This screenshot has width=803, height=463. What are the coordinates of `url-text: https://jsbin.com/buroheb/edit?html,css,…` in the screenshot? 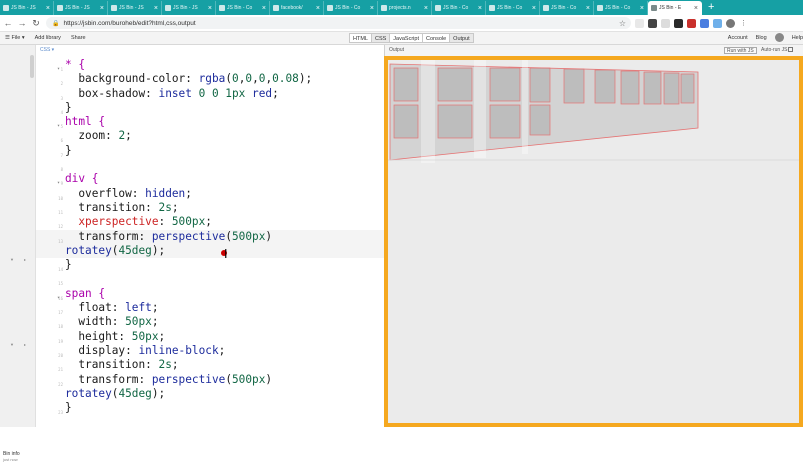 It's located at (129, 23).